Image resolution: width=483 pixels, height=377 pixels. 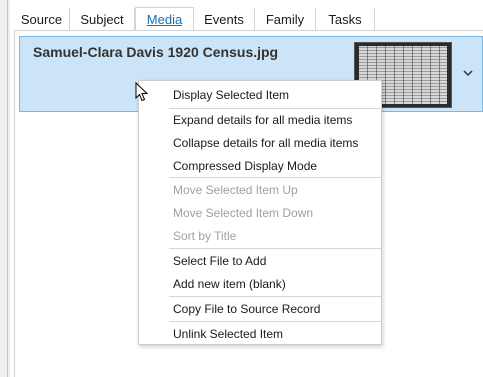 What do you see at coordinates (205, 236) in the screenshot?
I see `menu-item-sort-by-title: Sort by Title` at bounding box center [205, 236].